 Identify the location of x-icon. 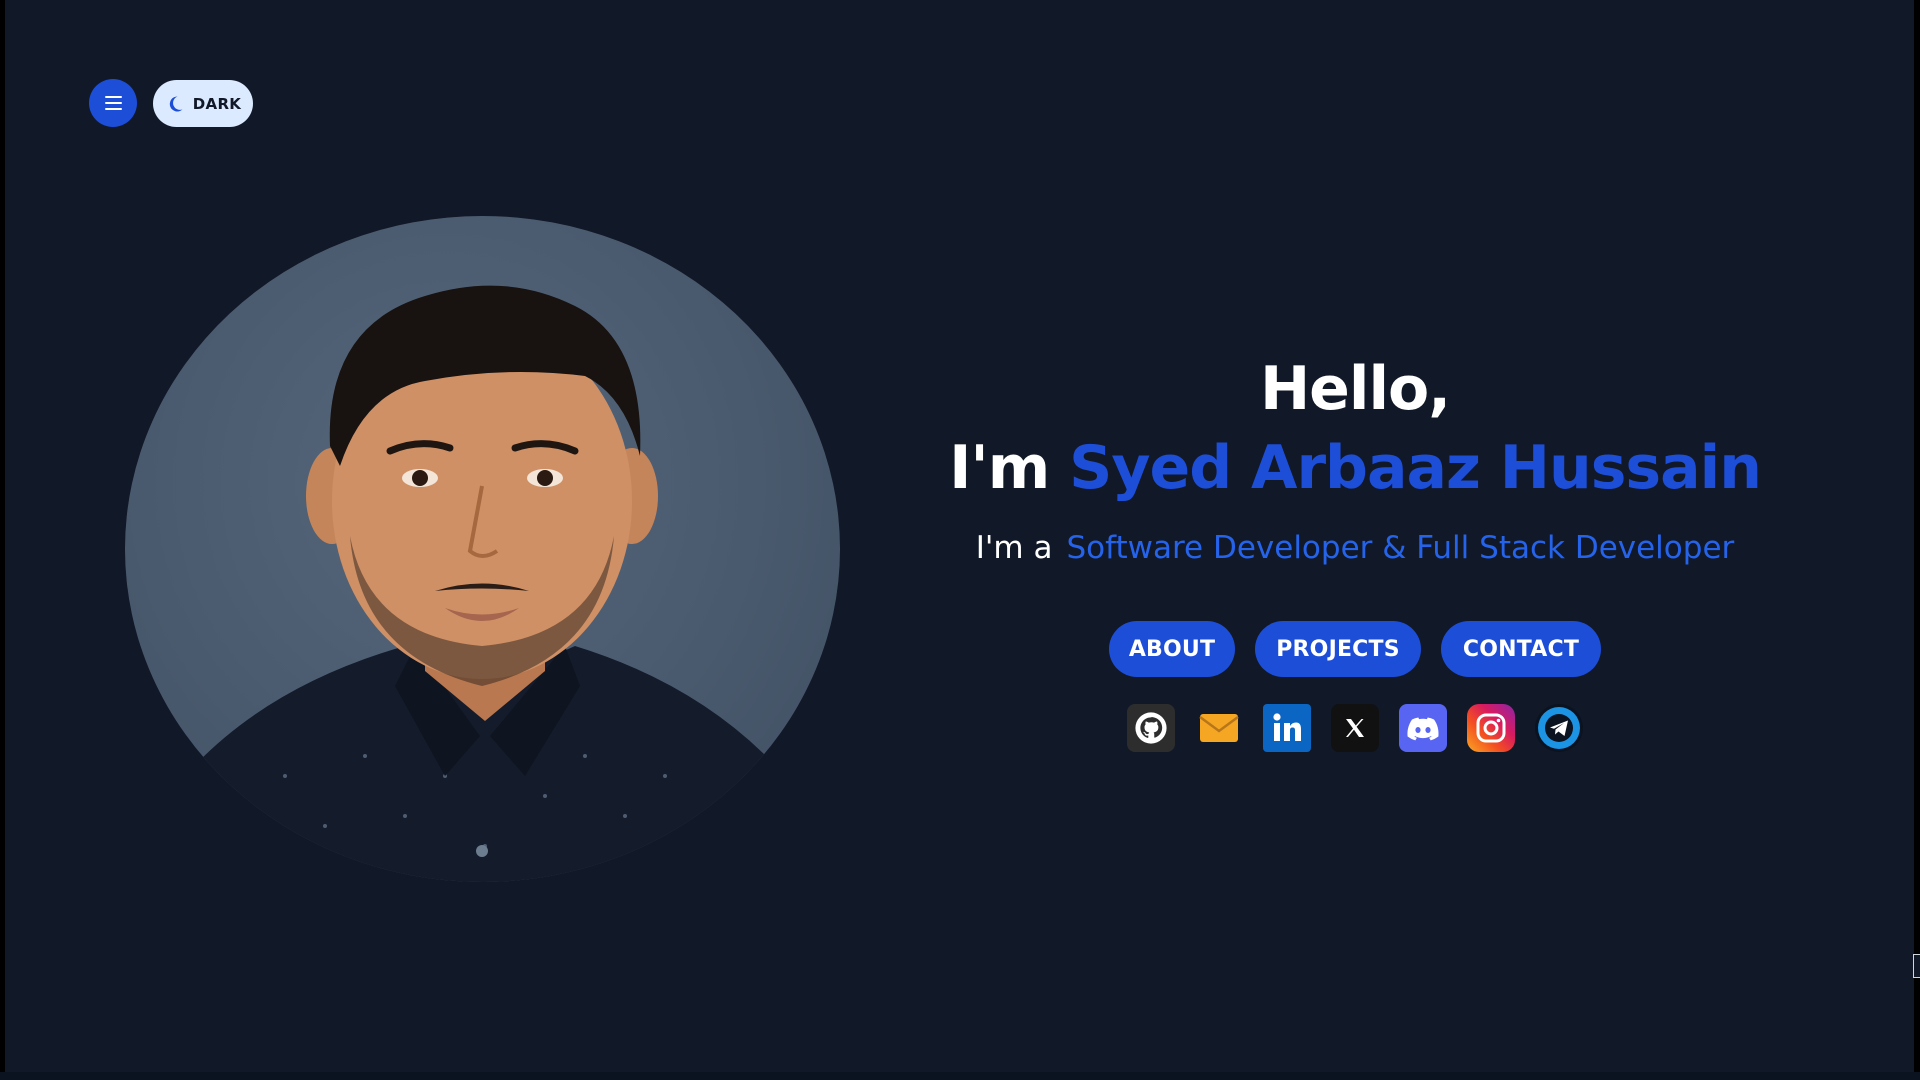
(1355, 728).